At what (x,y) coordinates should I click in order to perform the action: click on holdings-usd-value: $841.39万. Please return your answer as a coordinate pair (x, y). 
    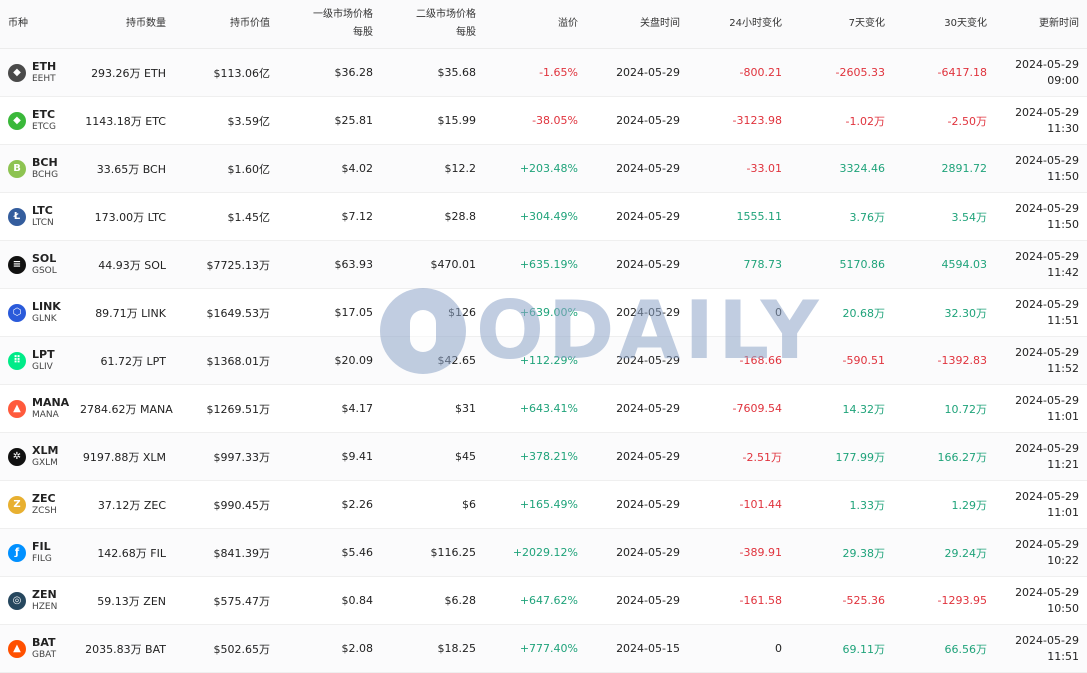
    Looking at the image, I should click on (242, 553).